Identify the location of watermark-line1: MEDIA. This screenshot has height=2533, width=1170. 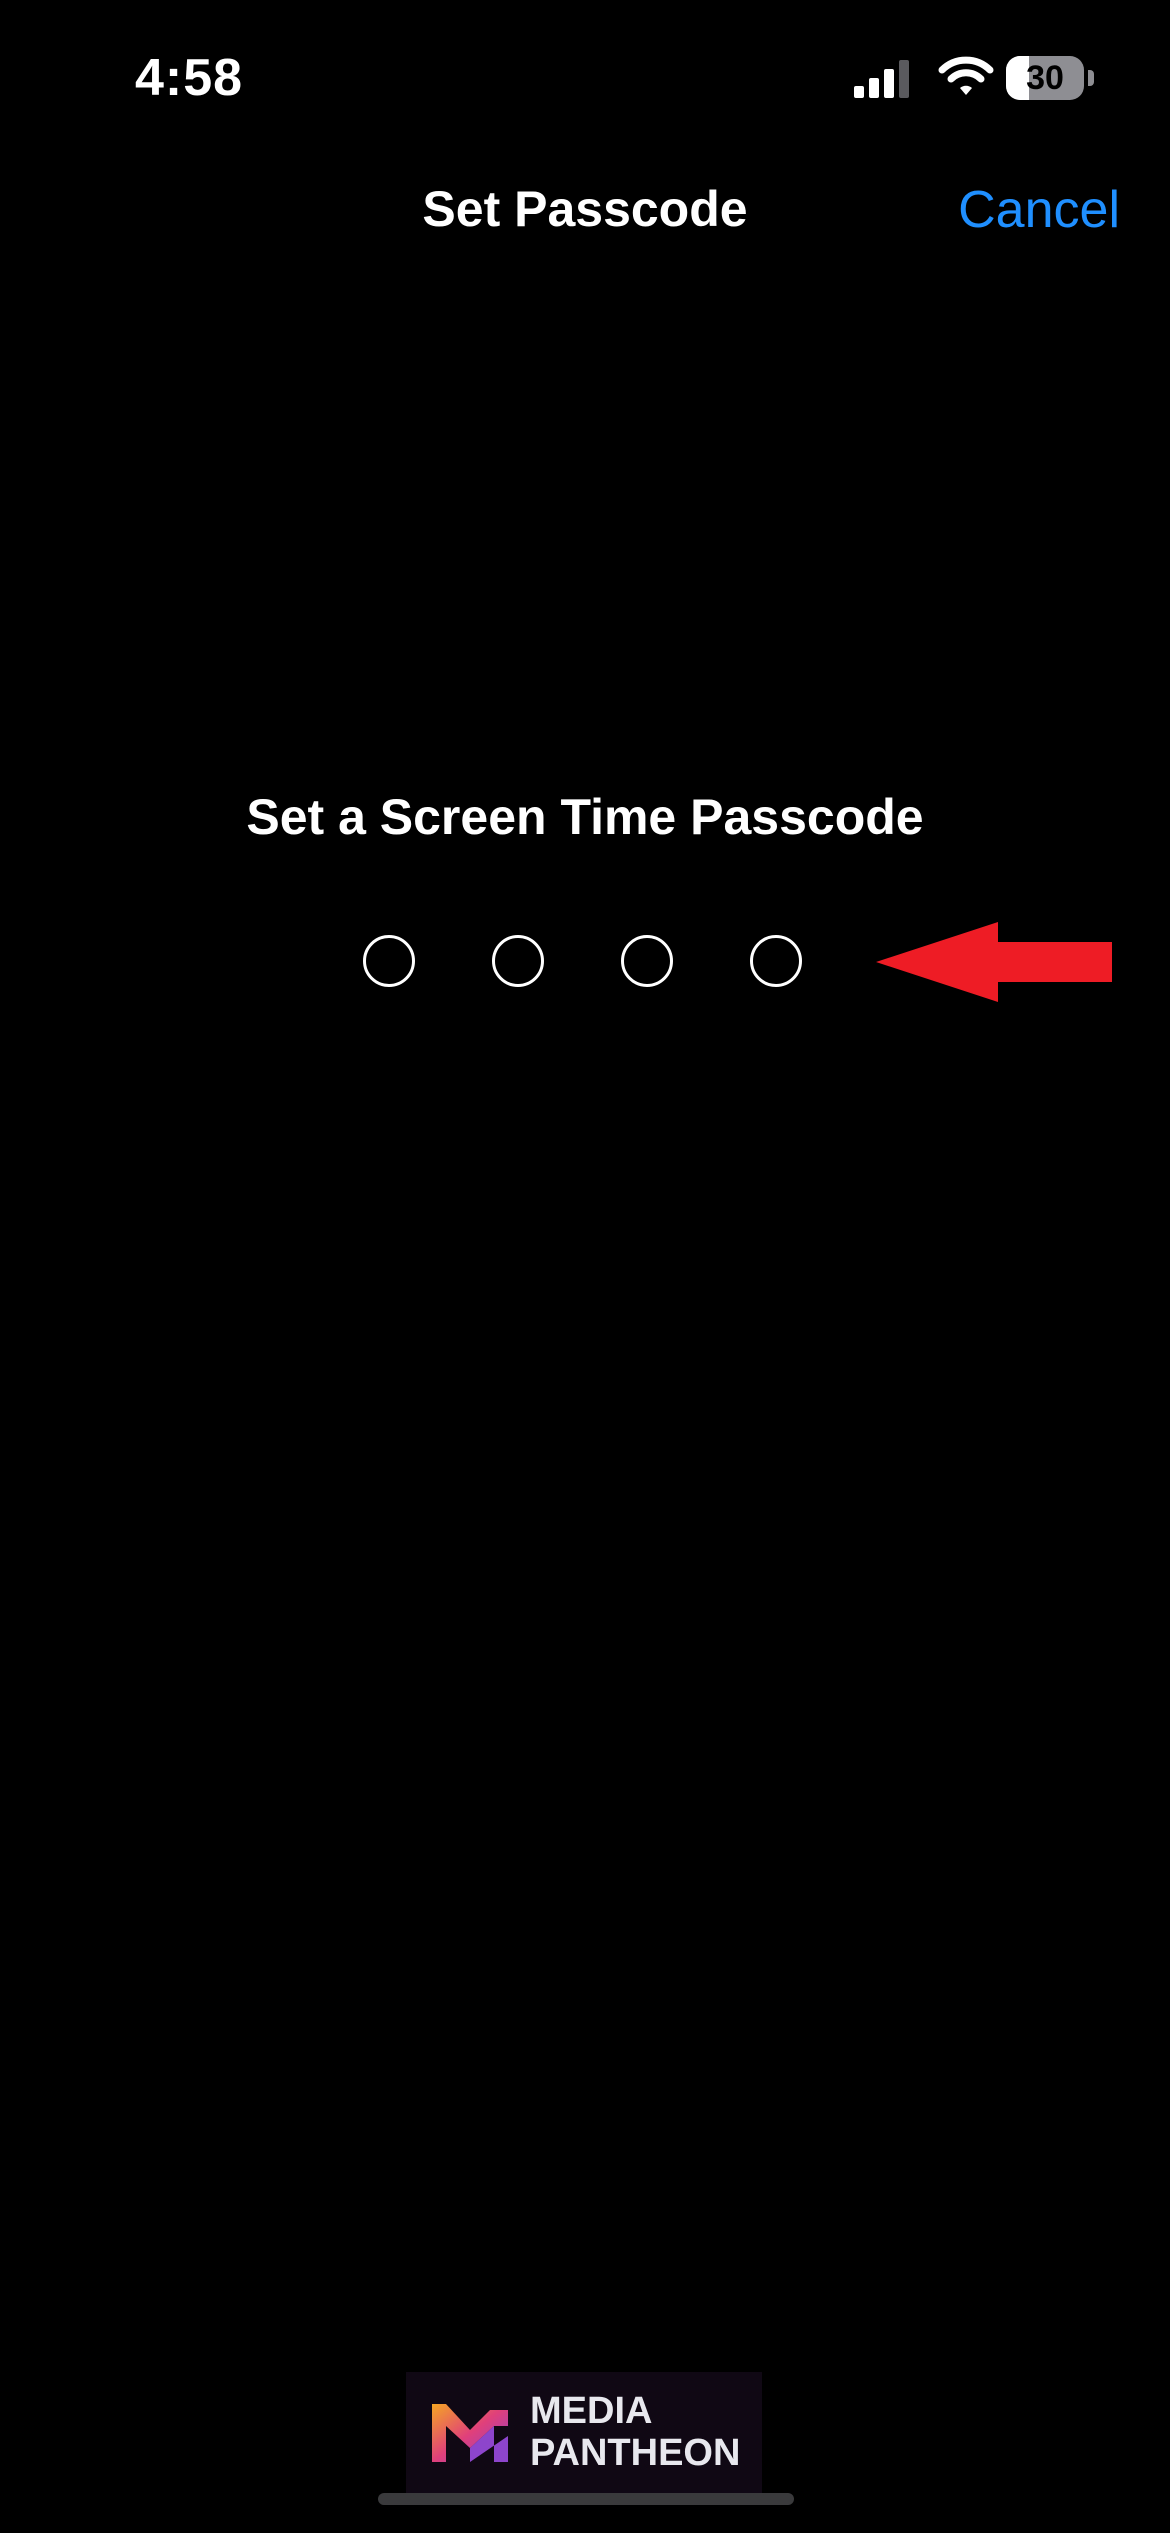
(591, 2411).